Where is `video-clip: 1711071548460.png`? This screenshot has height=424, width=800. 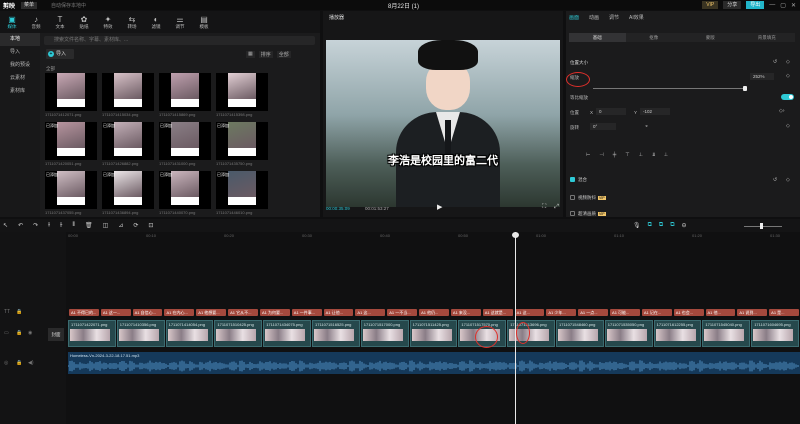
video-clip: 1711071548460.png is located at coordinates (580, 333).